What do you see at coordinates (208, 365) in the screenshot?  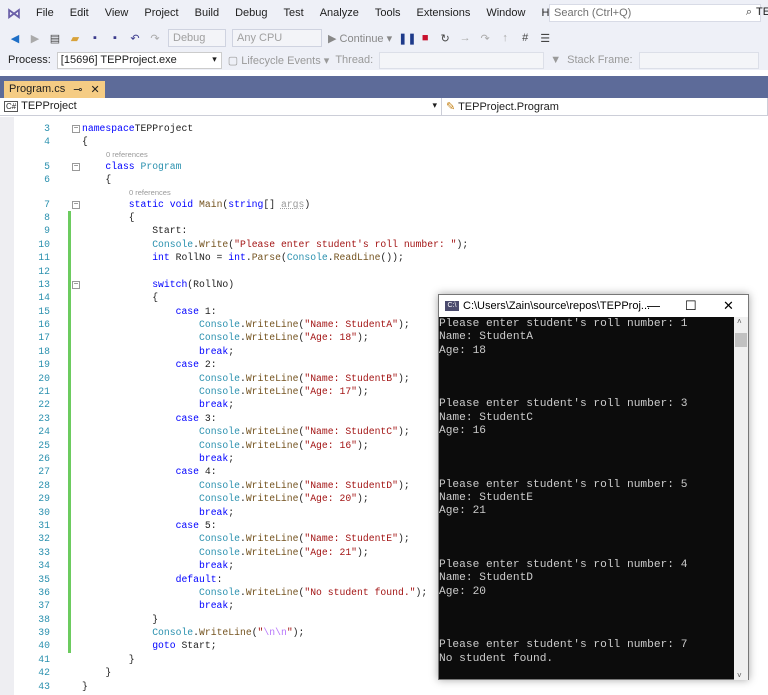 I see `code-token: 2:` at bounding box center [208, 365].